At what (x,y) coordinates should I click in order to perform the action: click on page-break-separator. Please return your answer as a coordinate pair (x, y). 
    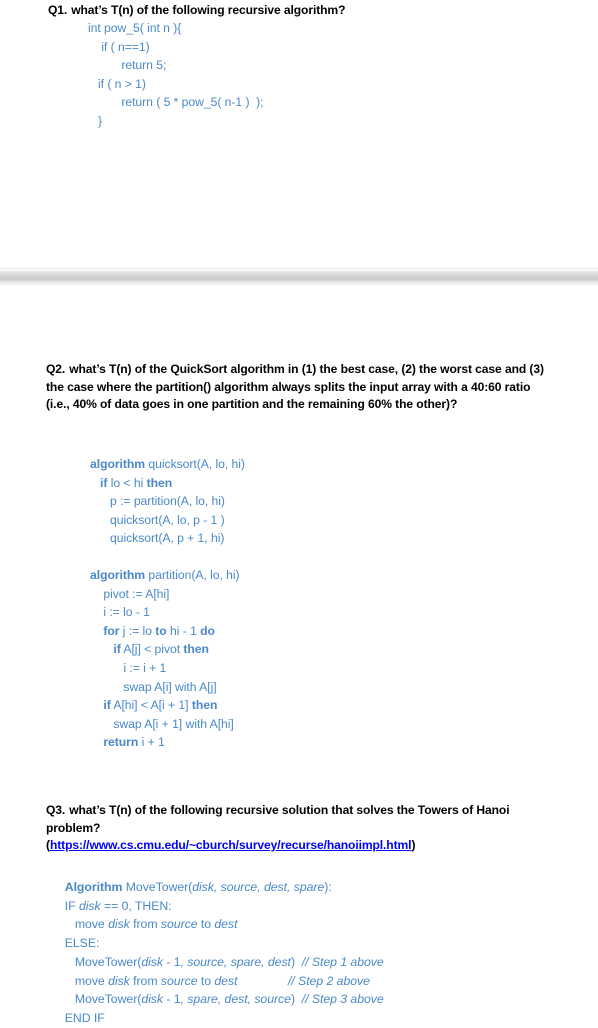
    Looking at the image, I should click on (299, 276).